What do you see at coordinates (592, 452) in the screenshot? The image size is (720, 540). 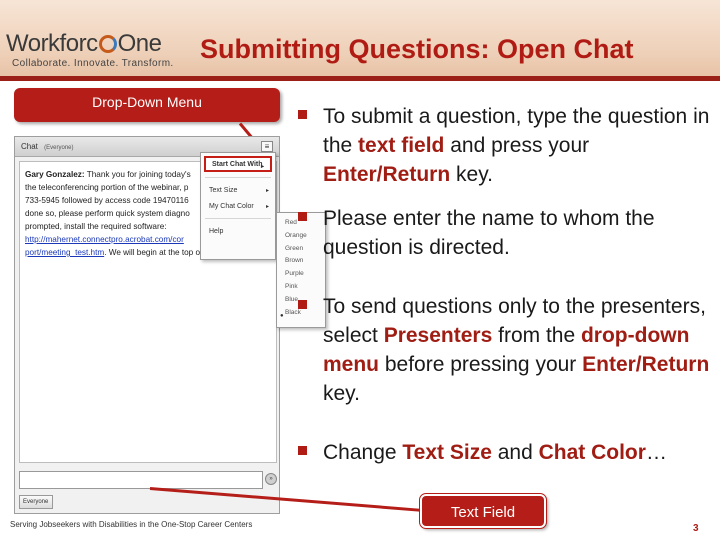 I see `bullet-highlight: Chat Color` at bounding box center [592, 452].